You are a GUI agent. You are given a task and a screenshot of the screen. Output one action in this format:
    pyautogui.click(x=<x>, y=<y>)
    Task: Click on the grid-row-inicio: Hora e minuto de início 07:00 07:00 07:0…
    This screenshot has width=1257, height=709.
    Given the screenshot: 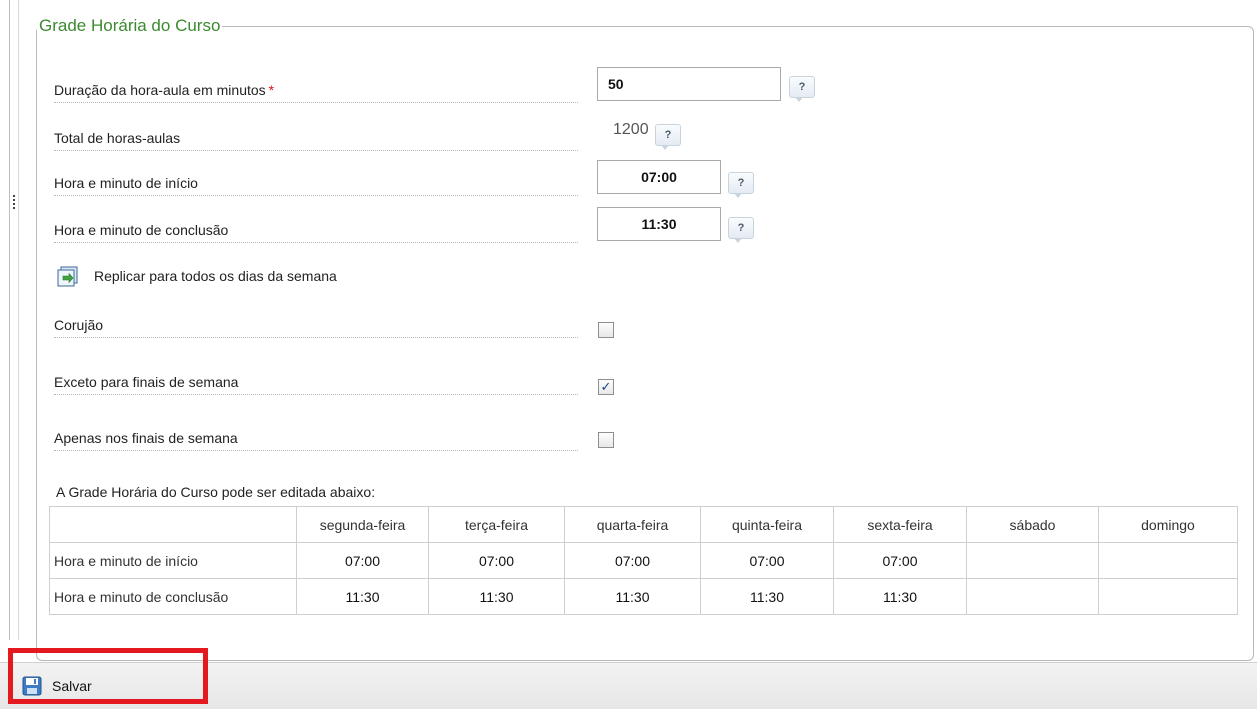 What is the action you would take?
    pyautogui.click(x=643, y=560)
    